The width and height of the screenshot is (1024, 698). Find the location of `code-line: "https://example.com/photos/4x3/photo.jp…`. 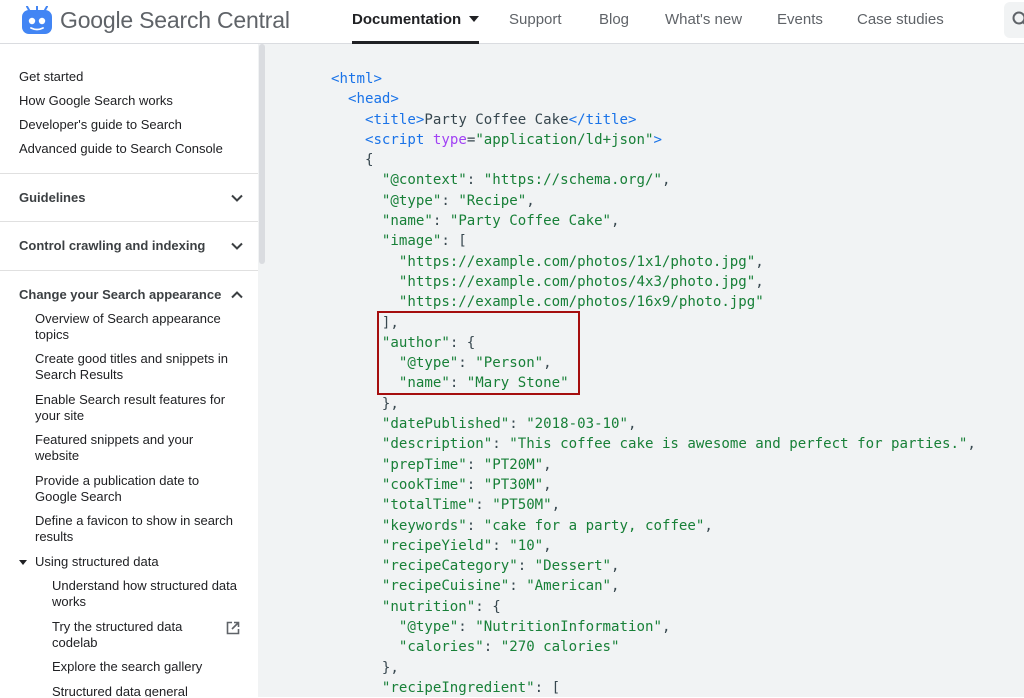

code-line: "https://example.com/photos/4x3/photo.jp… is located at coordinates (547, 282).